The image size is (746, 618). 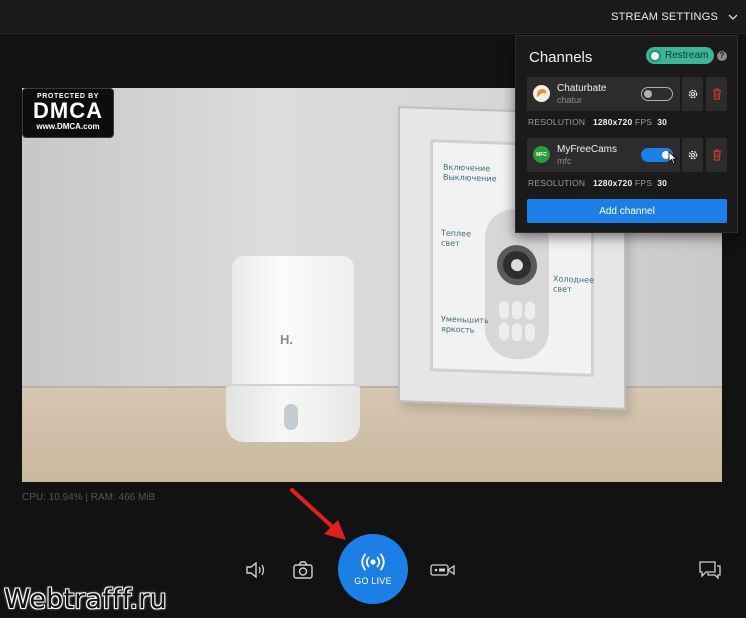 What do you see at coordinates (655, 55) in the screenshot?
I see `restream-logo-icon` at bounding box center [655, 55].